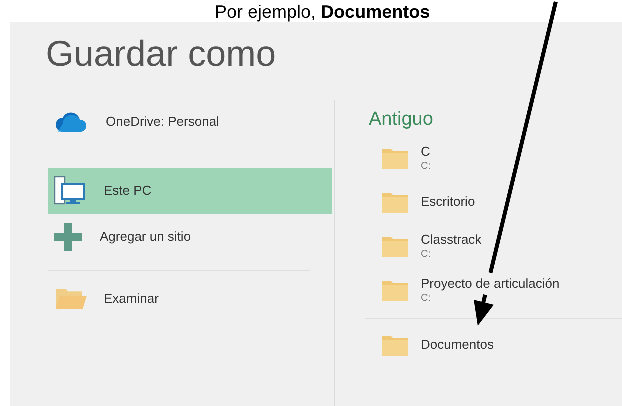  What do you see at coordinates (322, 12) in the screenshot?
I see `caption: Por ejemplo, Documentos` at bounding box center [322, 12].